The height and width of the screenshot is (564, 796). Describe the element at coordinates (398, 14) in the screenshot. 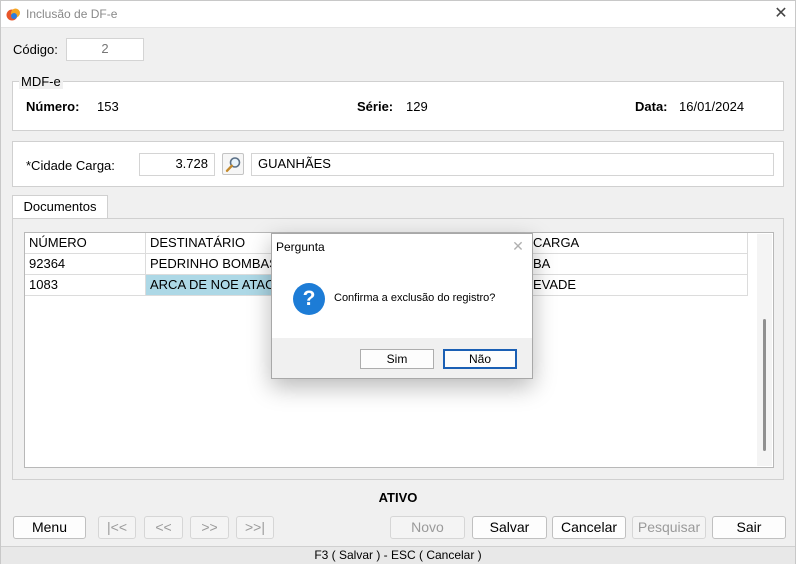

I see `title-bar: Inclusão de DF-e ✕` at that location.